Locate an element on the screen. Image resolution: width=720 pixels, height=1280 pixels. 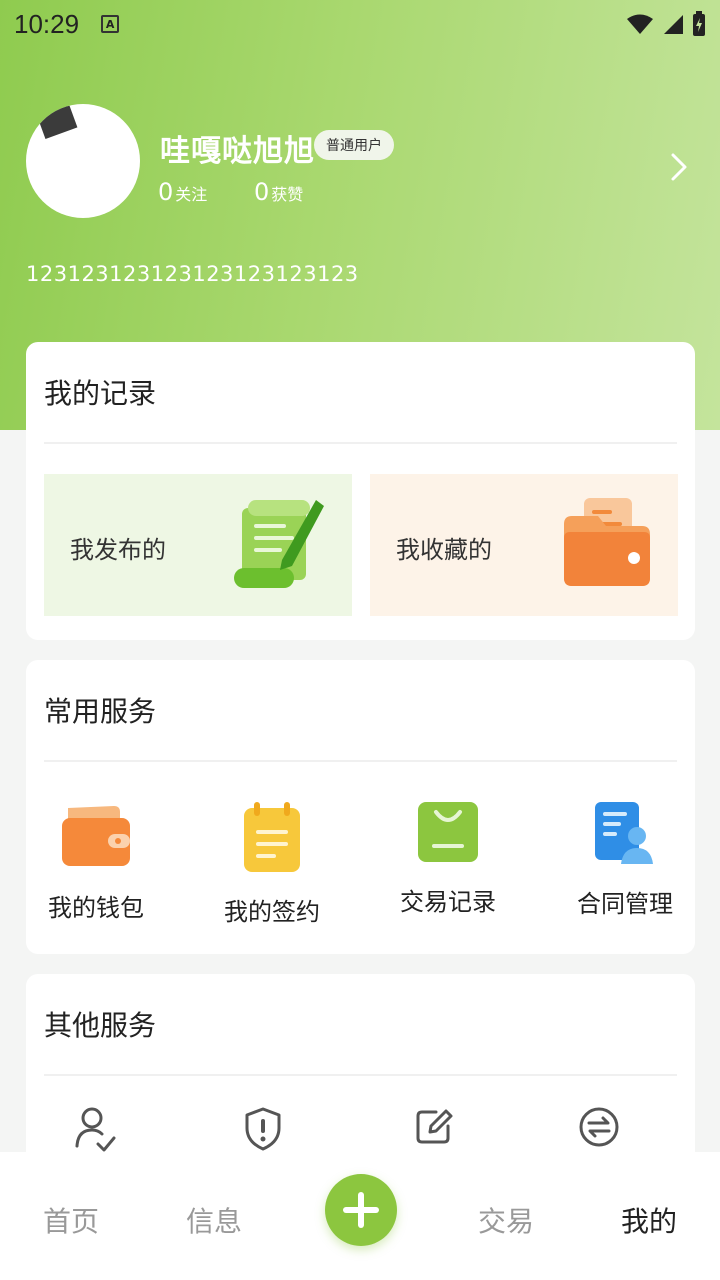
my-contracts-item: 我的签约 is located at coordinates (272, 863).